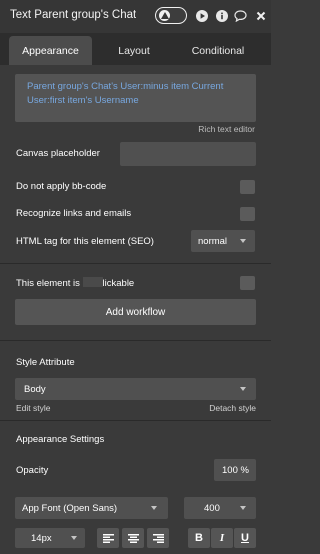 This screenshot has height=554, width=320. Describe the element at coordinates (199, 538) in the screenshot. I see `bold-button: B` at that location.